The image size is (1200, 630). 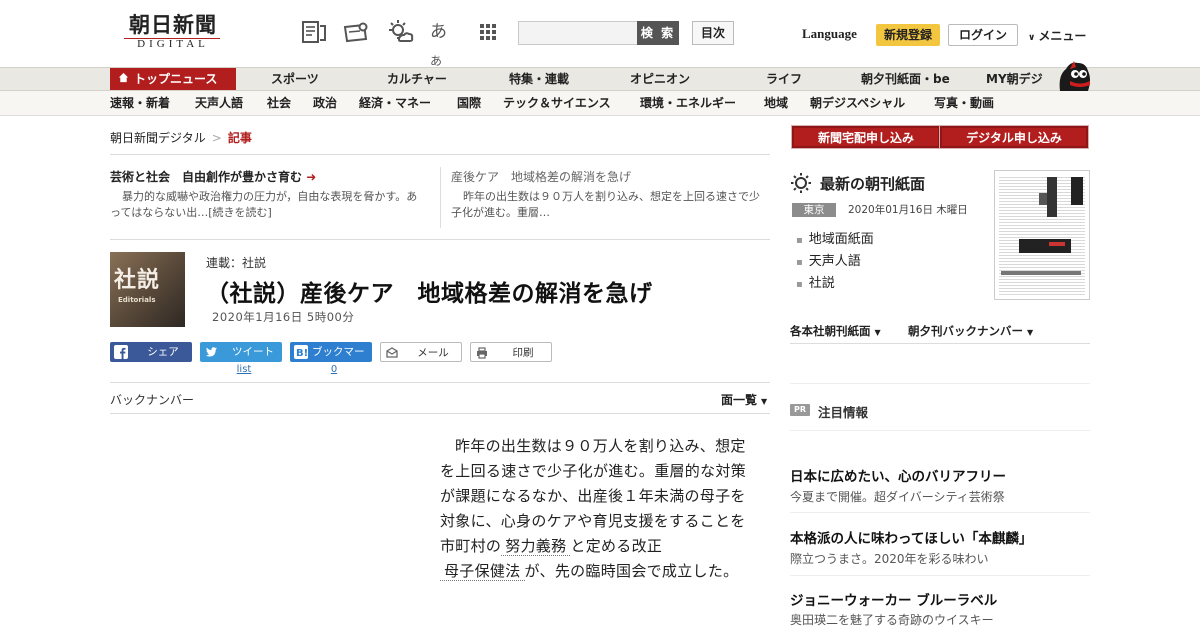 I want to click on backnumber-dropdown: 朝夕刊バックナンバー ▼, so click(x=970, y=331).